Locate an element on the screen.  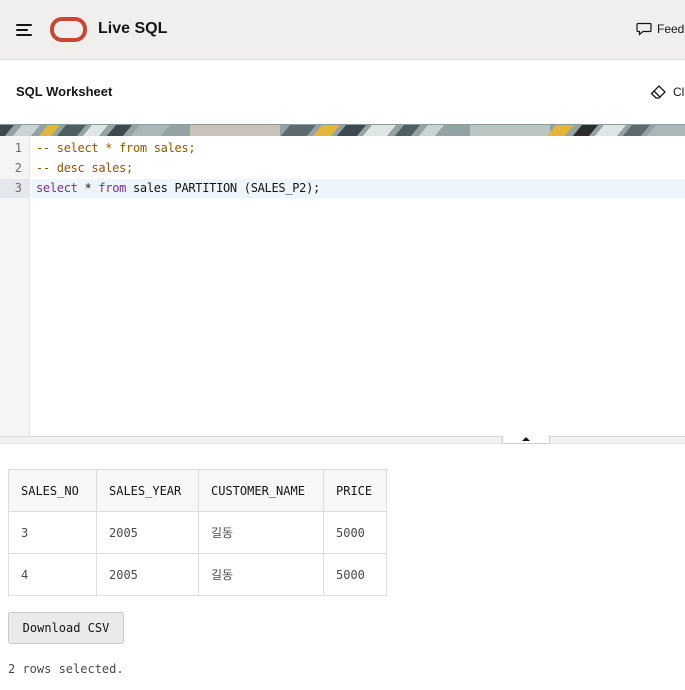
keyword-select: select is located at coordinates (57, 188).